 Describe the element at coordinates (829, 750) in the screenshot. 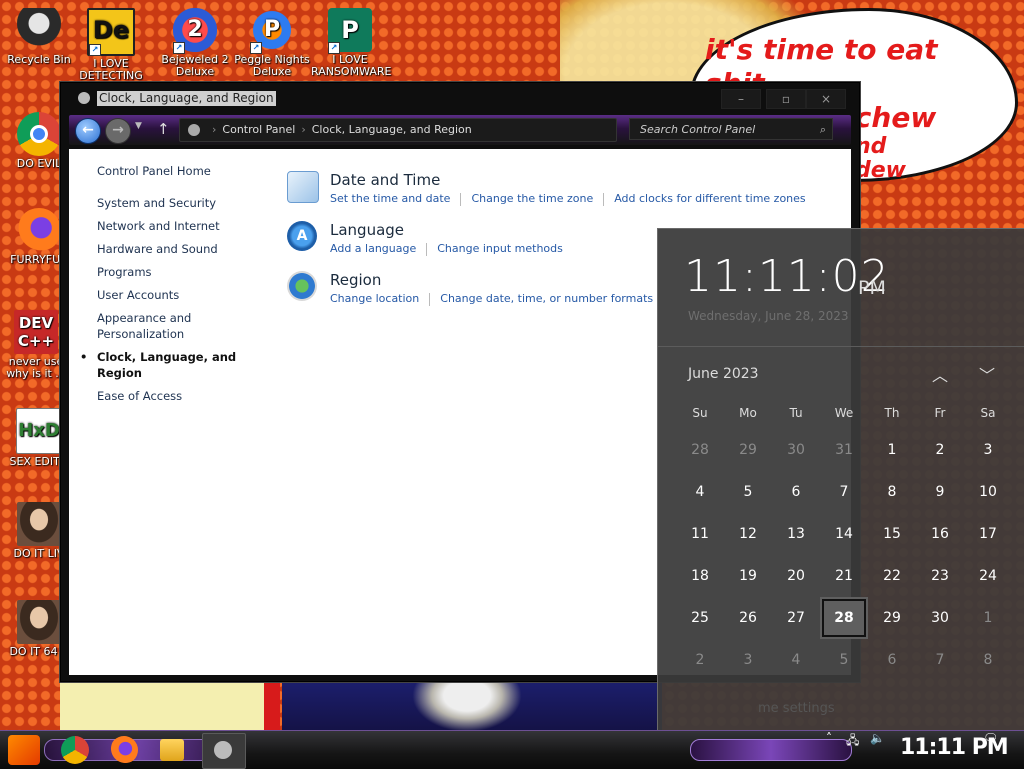

I see `chevron-up-icon: ˄` at that location.